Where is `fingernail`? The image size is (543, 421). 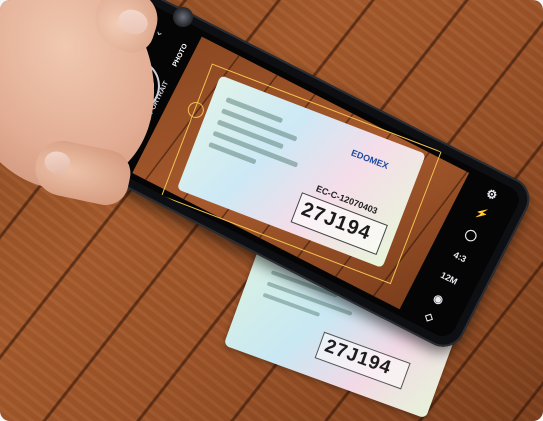 fingernail is located at coordinates (57, 163).